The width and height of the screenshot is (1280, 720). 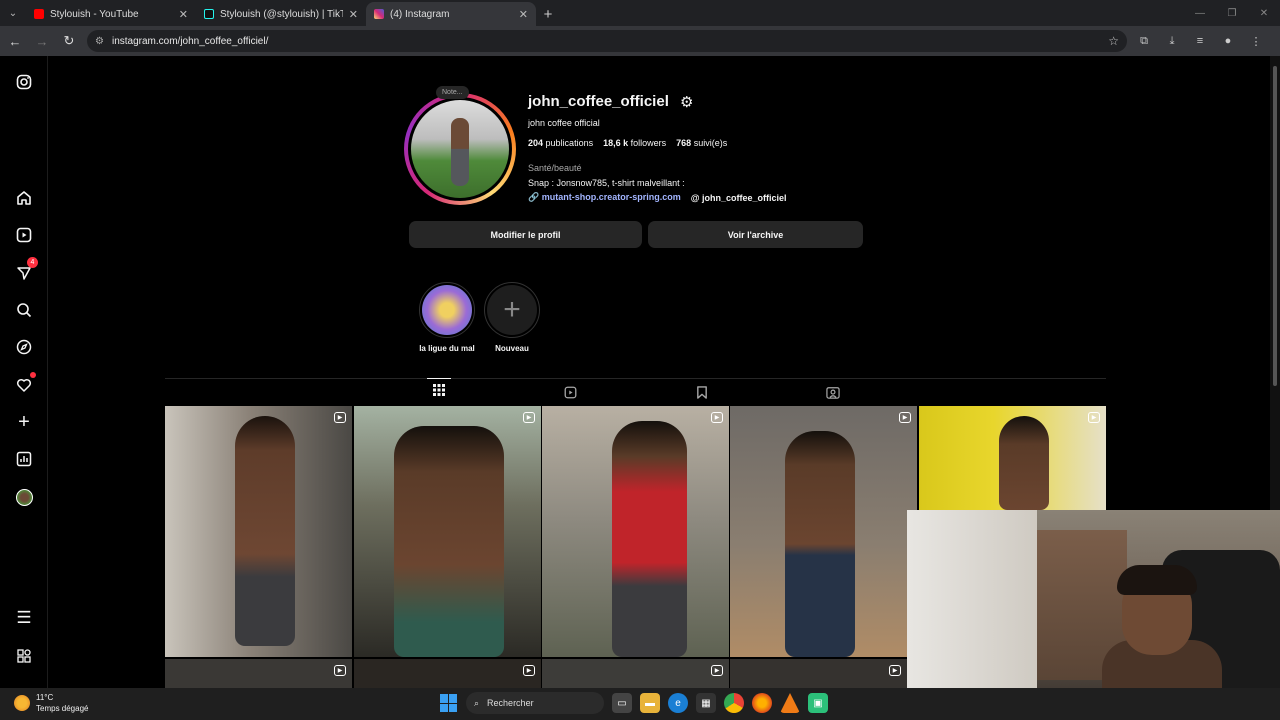 What do you see at coordinates (701, 143) in the screenshot?
I see `following-stat: 768 suivi(e)s` at bounding box center [701, 143].